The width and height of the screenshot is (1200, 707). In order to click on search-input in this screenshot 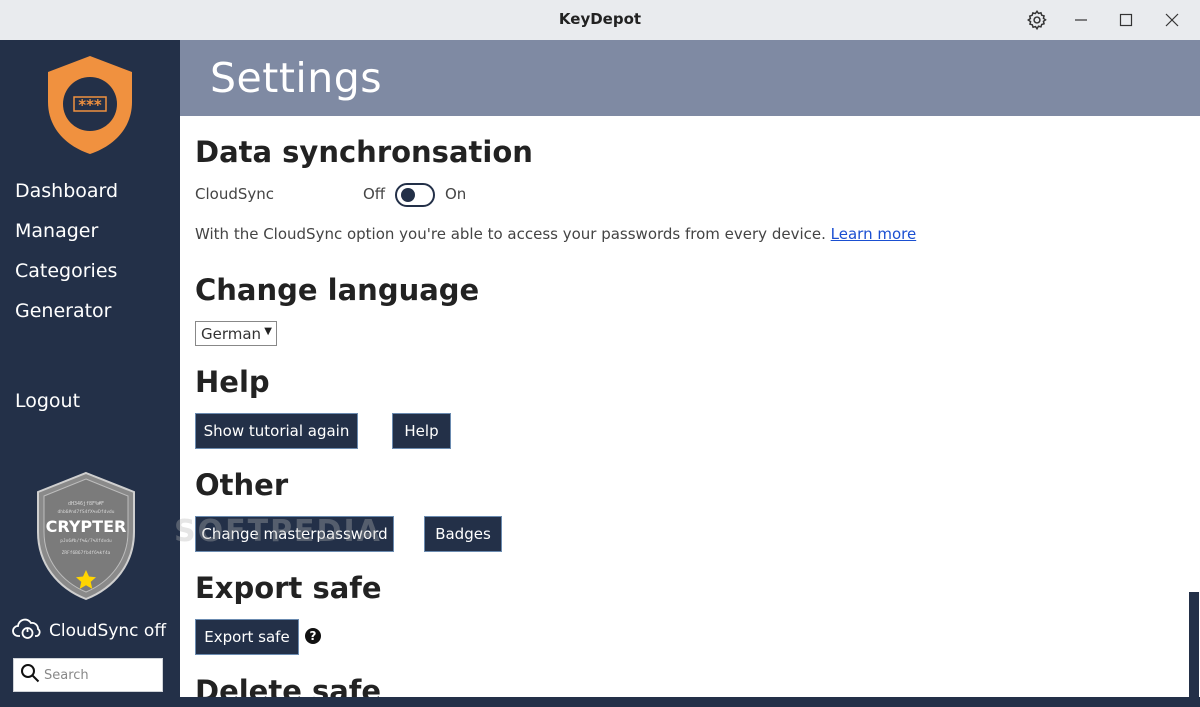, I will do `click(99, 675)`.